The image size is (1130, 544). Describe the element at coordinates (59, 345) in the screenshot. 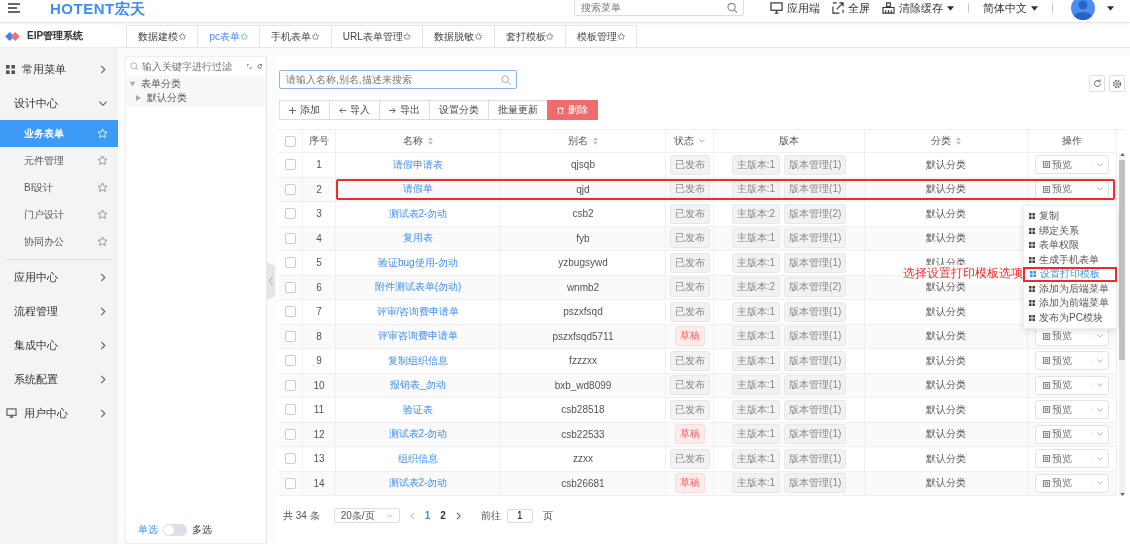

I see `sidebar-group: 集成中心` at that location.